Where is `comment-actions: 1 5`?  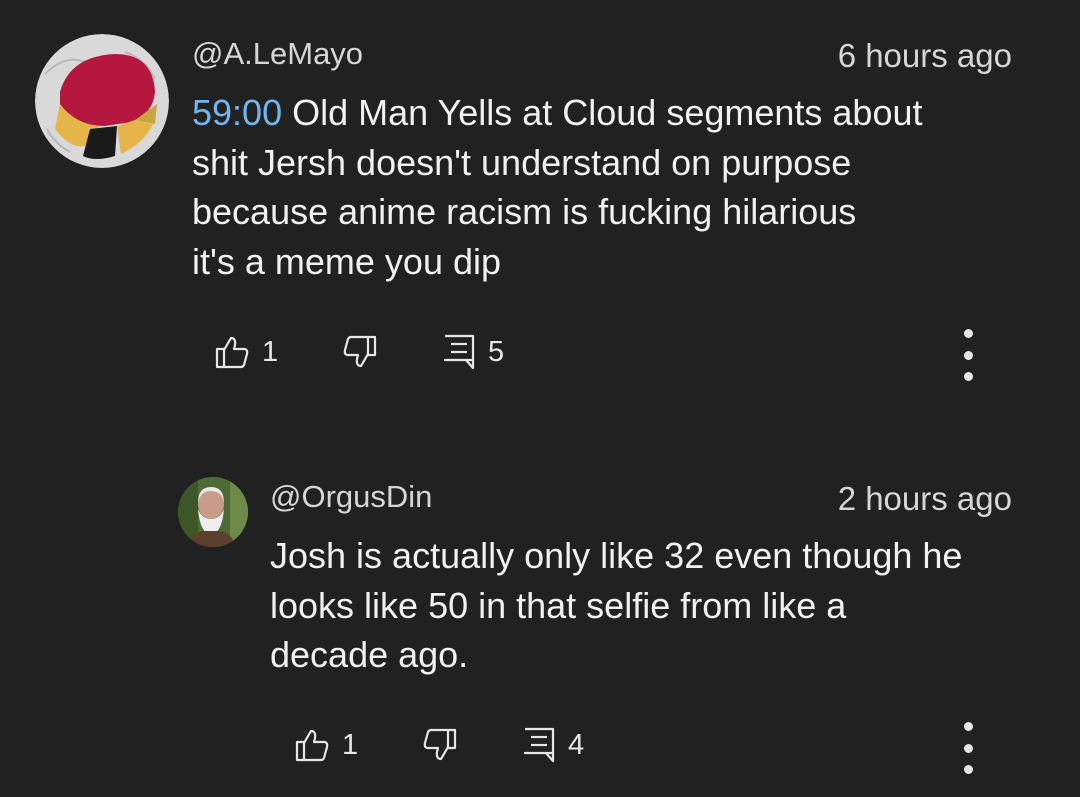 comment-actions: 1 5 is located at coordinates (624, 355).